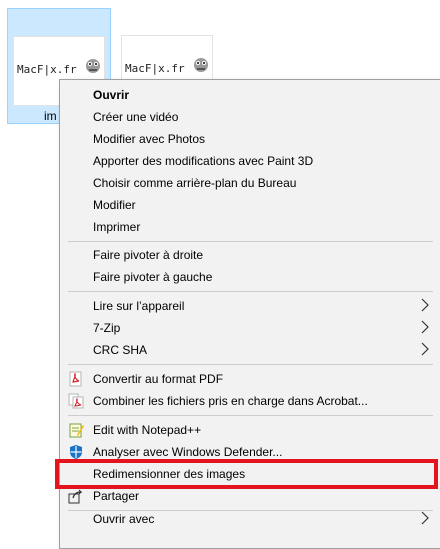  I want to click on menu-item-notepad: Edit with Notepad++, so click(250, 430).